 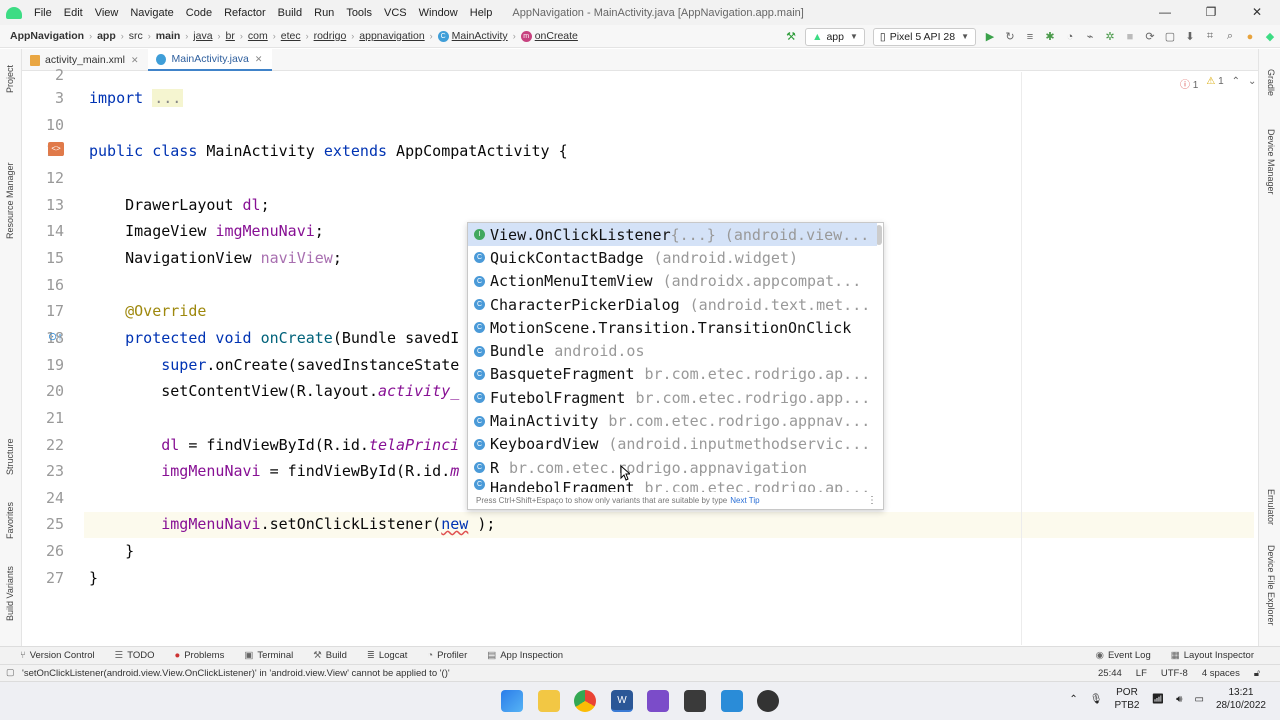 I want to click on maximize-button: ❐, so click(x=1211, y=12).